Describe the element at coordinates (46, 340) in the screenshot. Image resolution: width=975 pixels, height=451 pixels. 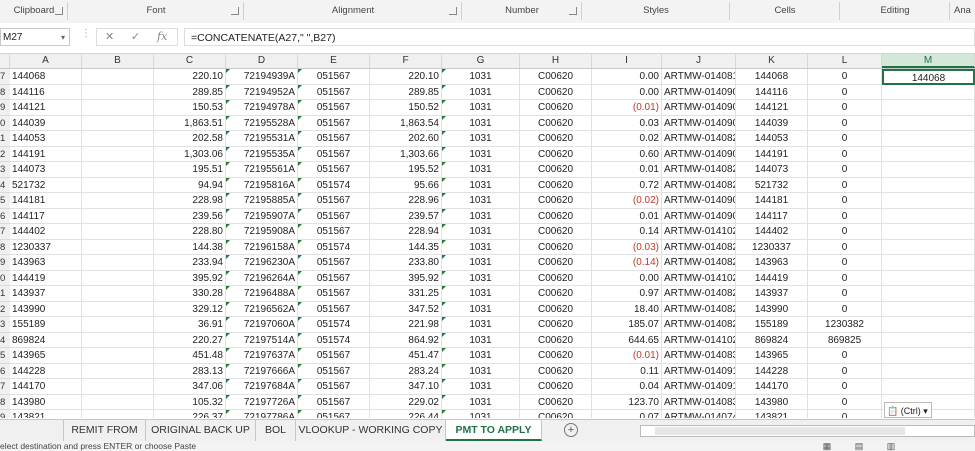
I see `cell-a: 869824` at that location.